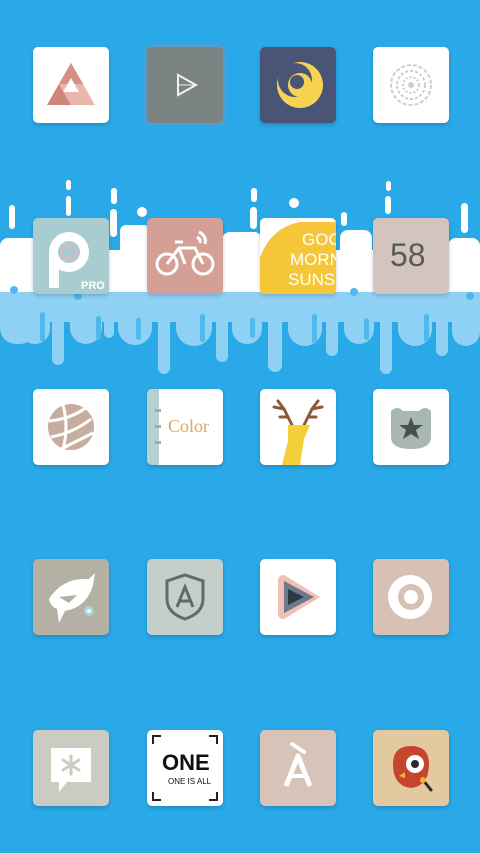 The height and width of the screenshot is (853, 480). Describe the element at coordinates (188, 85) in the screenshot. I see `play-triangle-icon` at that location.